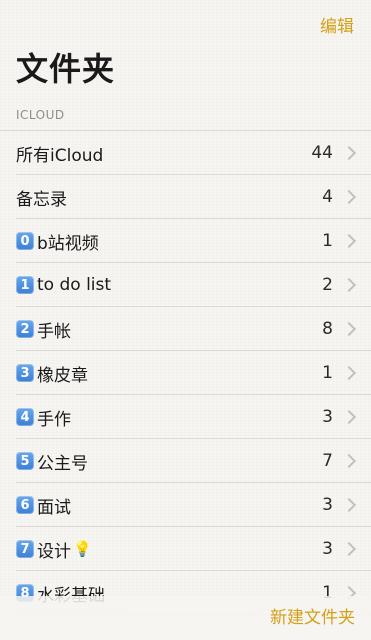 This screenshot has height=640, width=371. I want to click on folder-label: 3 橡皮章, so click(52, 373).